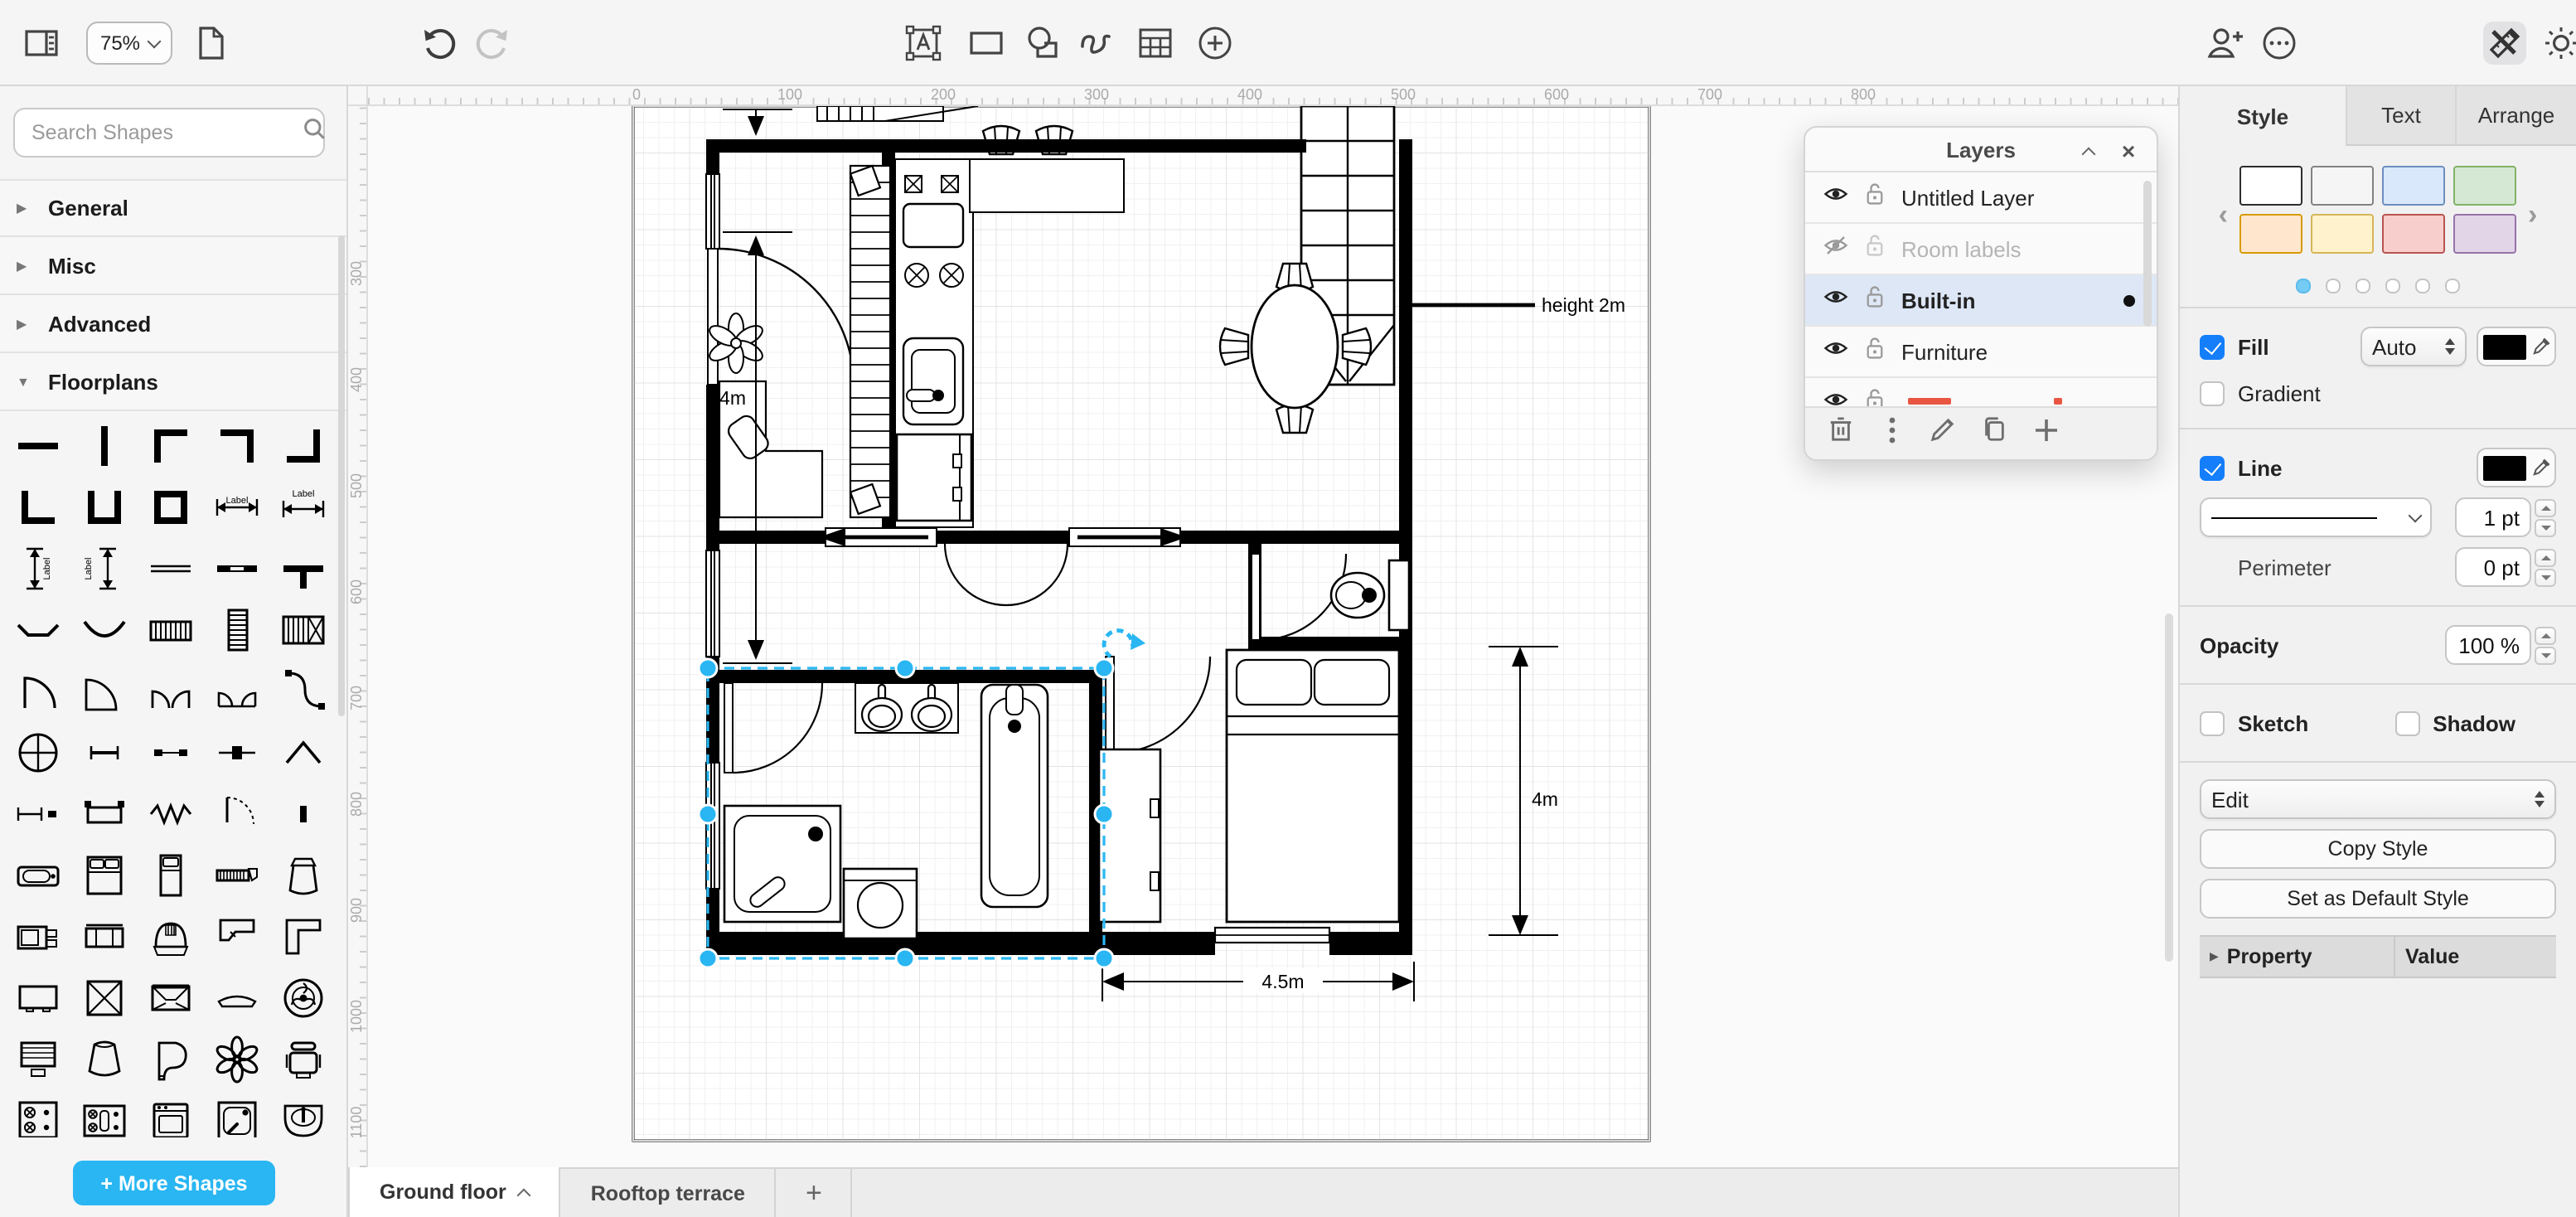 This screenshot has width=2576, height=1217. Describe the element at coordinates (1042, 43) in the screenshot. I see `shapes-tool-button` at that location.